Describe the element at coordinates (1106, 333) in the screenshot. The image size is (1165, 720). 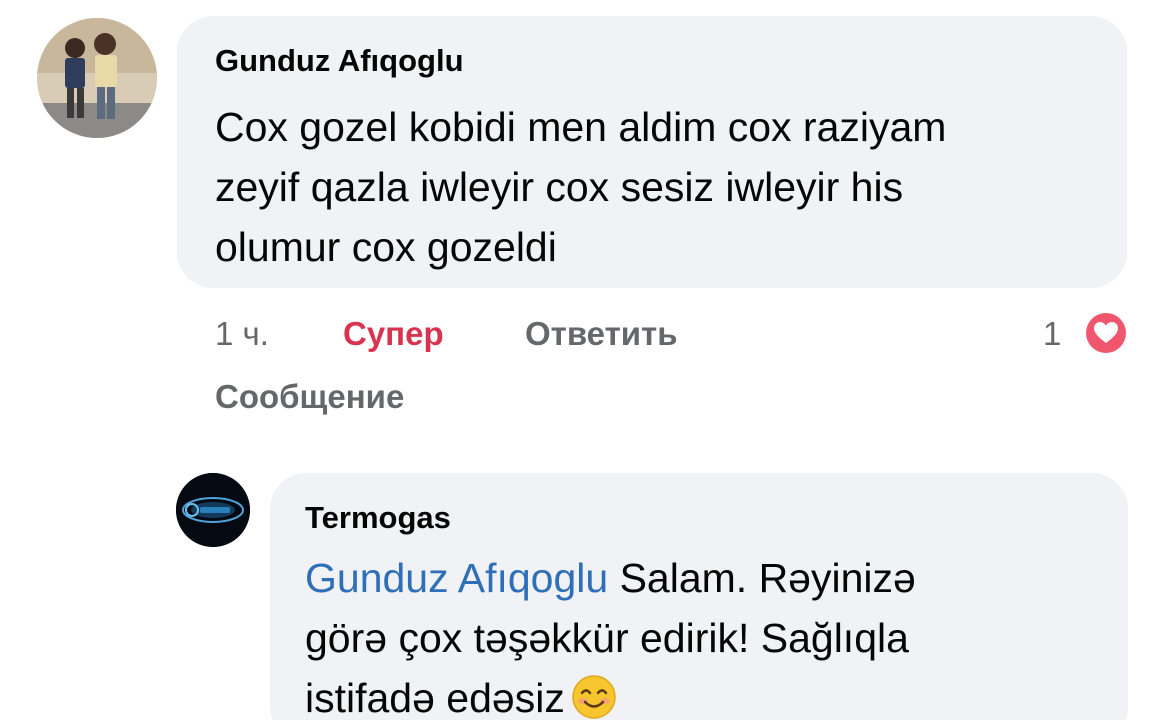
I see `heart-icon` at that location.